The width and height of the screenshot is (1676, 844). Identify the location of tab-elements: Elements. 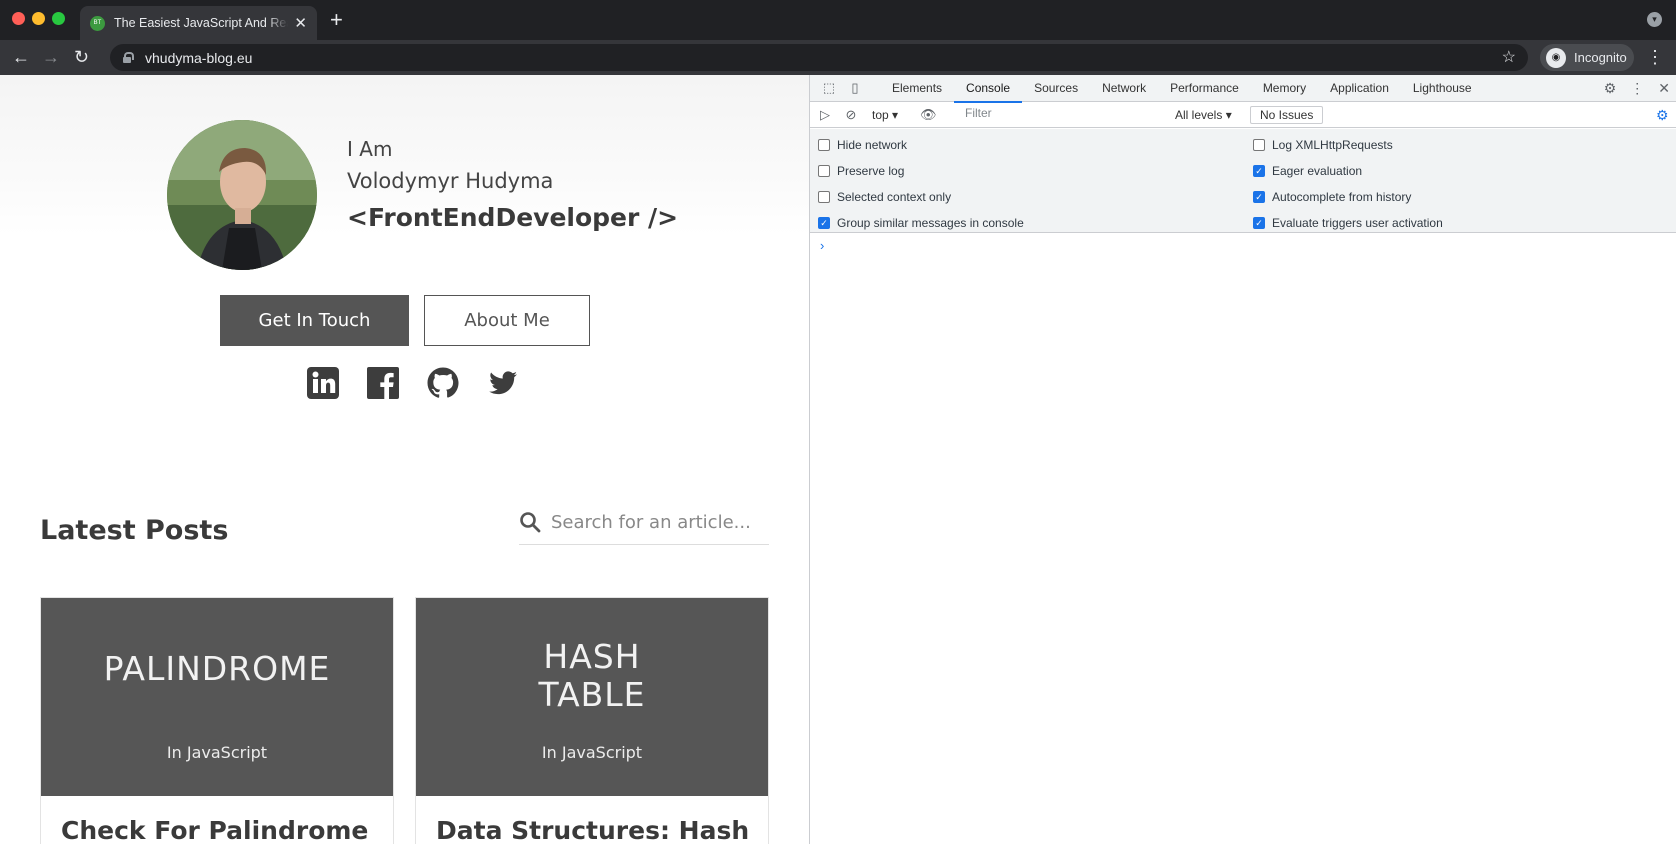
(917, 88).